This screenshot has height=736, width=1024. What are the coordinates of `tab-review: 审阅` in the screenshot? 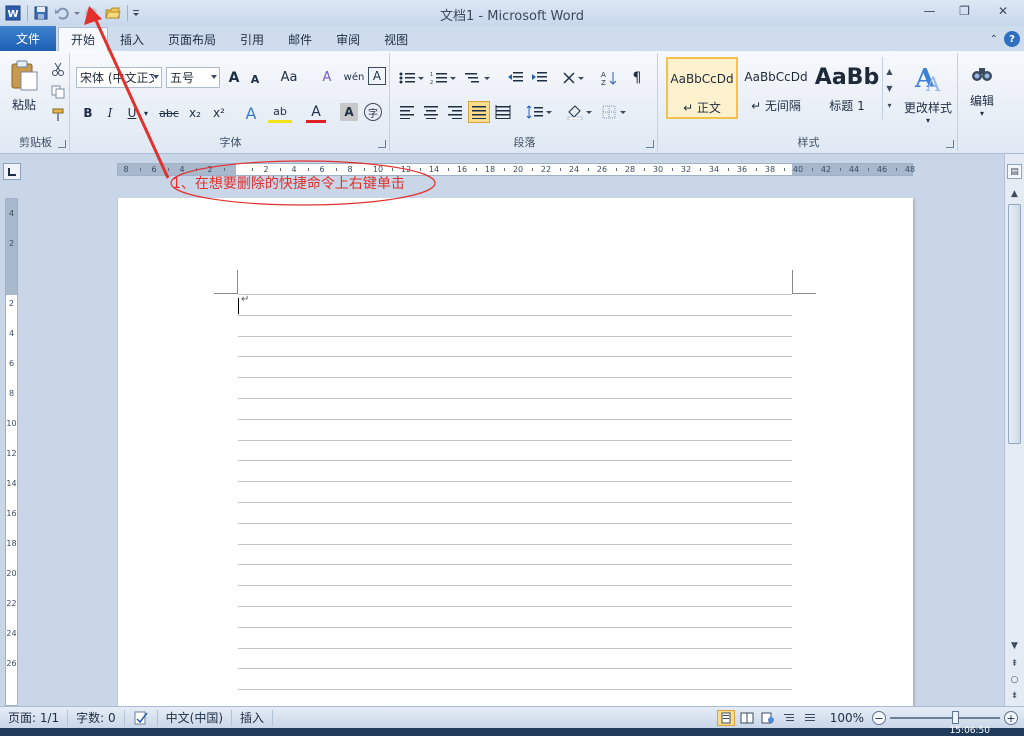 It's located at (348, 39).